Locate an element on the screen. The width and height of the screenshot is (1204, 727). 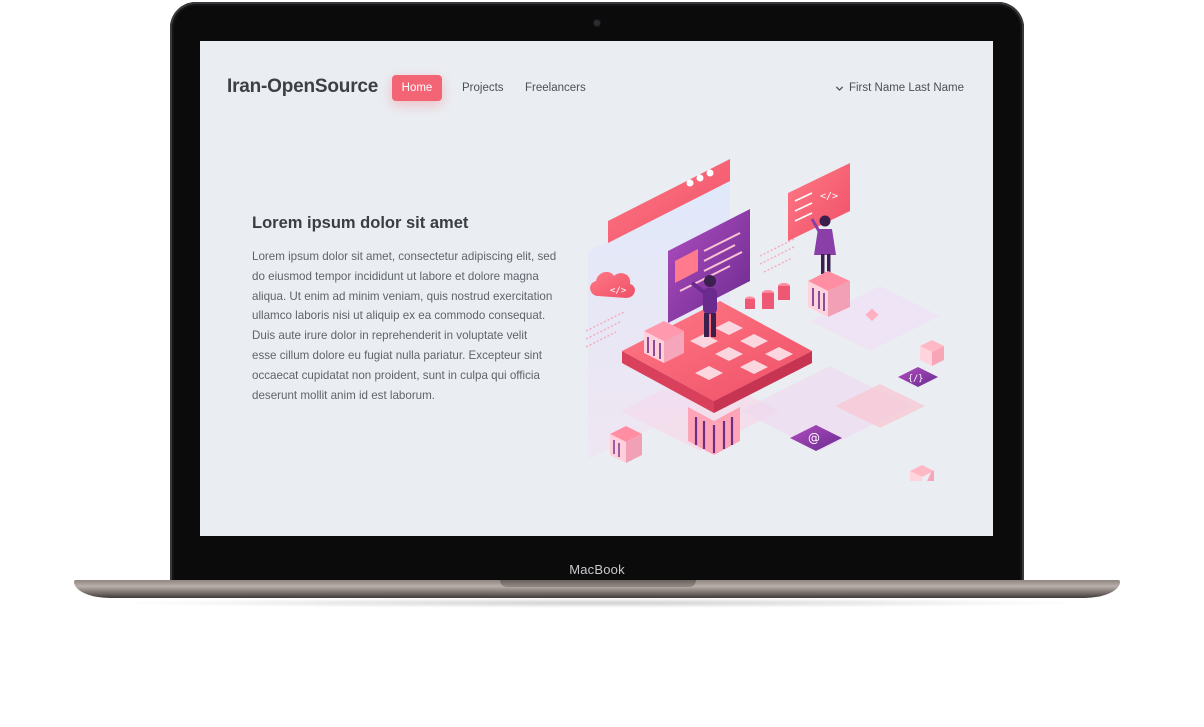
nav-home-button: Home is located at coordinates (417, 88).